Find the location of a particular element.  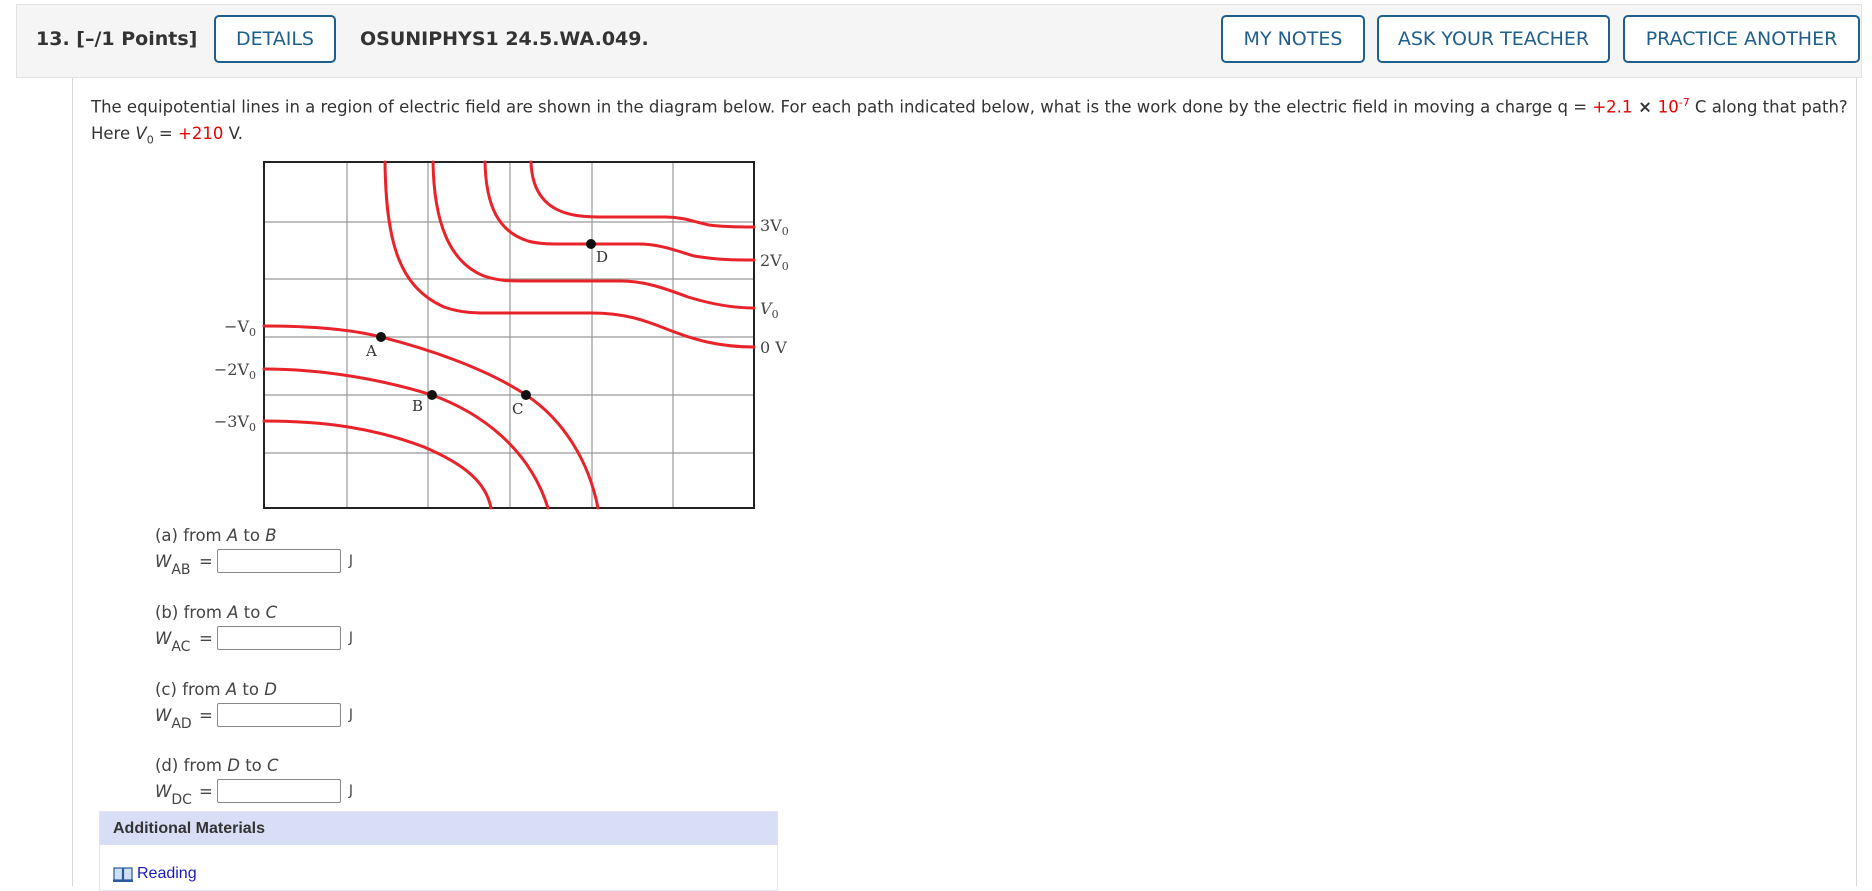

w-ab-label: WAB is located at coordinates (173, 564).